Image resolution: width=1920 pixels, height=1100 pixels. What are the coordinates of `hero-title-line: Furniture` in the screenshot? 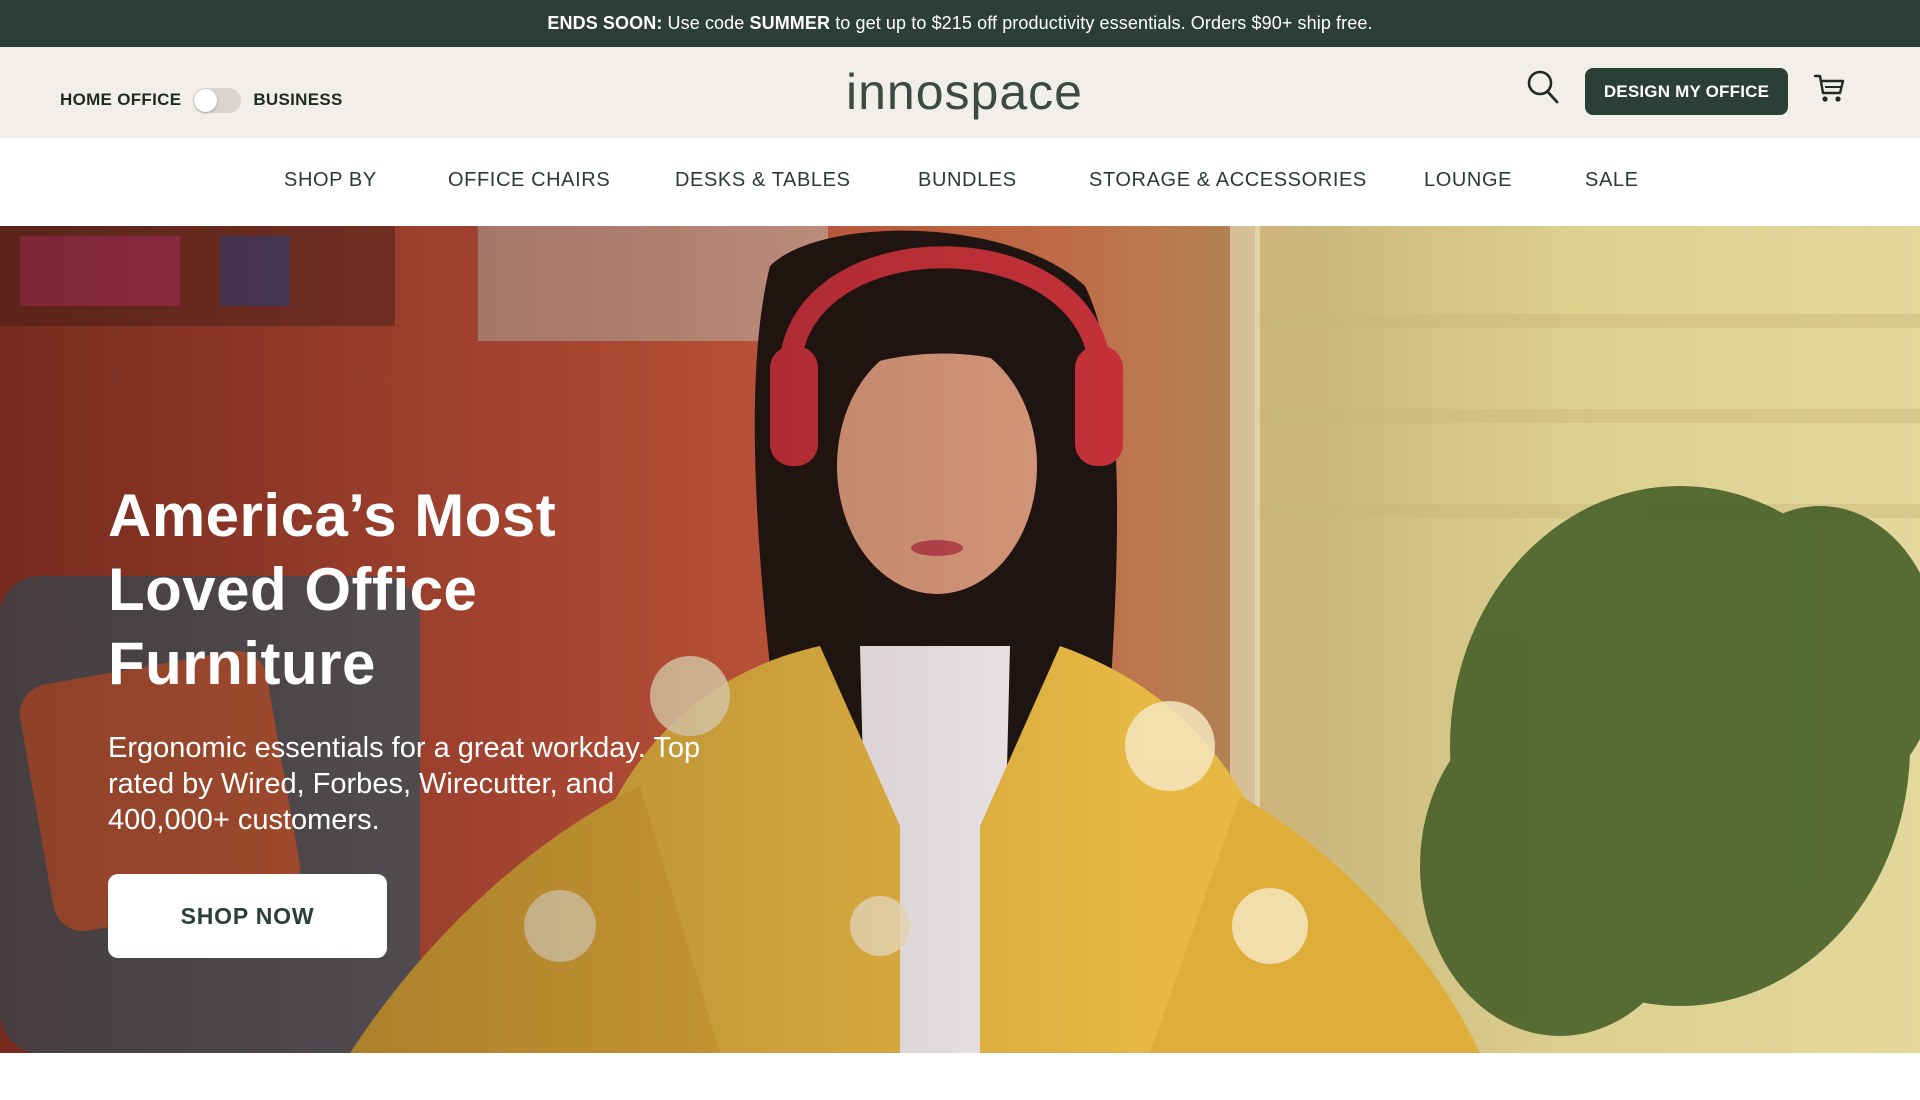 It's located at (242, 663).